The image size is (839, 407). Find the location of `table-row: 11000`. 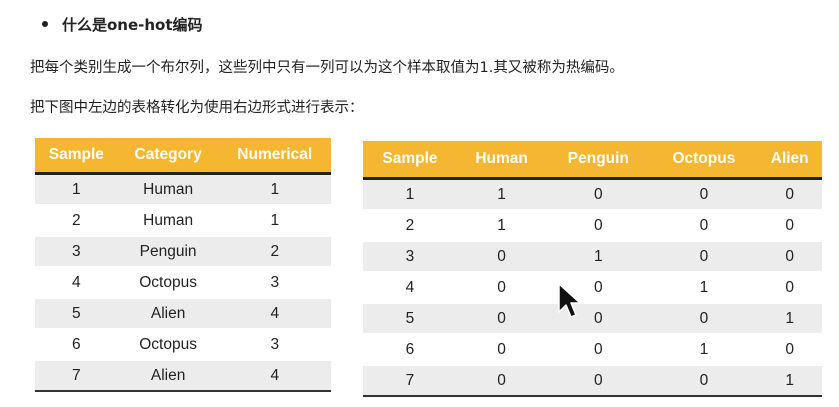

table-row: 11000 is located at coordinates (592, 194).